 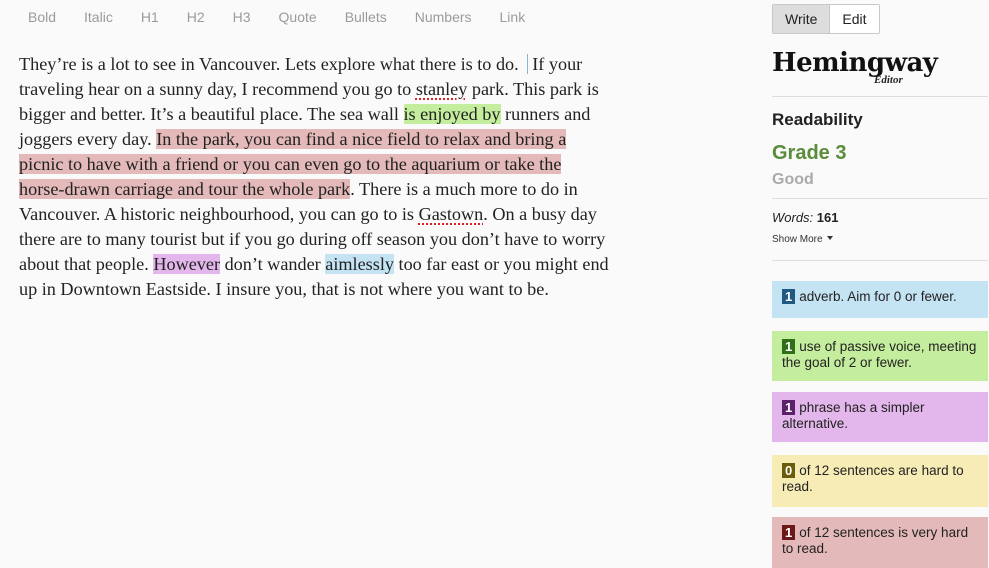 What do you see at coordinates (451, 214) in the screenshot?
I see `spelling-error: Gastown` at bounding box center [451, 214].